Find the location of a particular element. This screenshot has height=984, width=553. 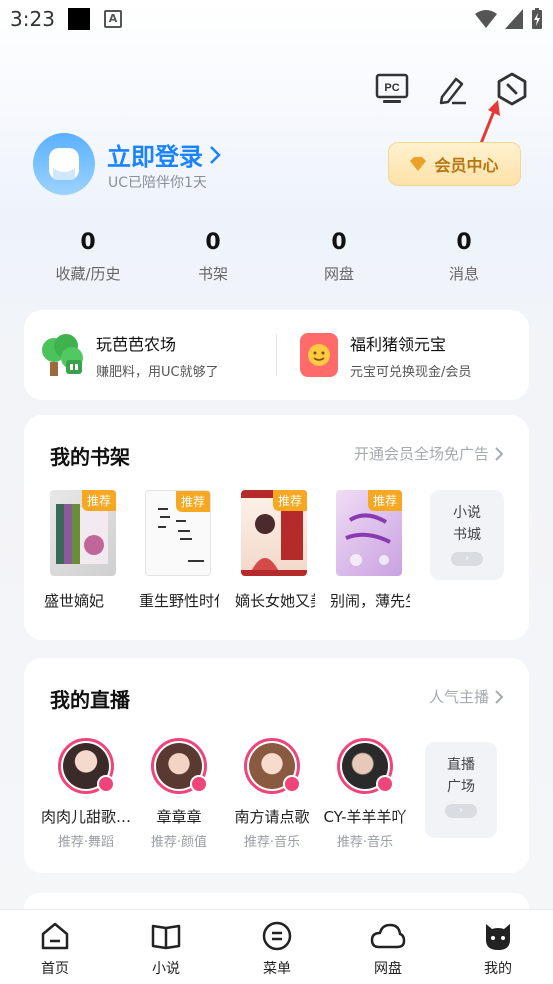

nav-profile: 我的 is located at coordinates (498, 949).